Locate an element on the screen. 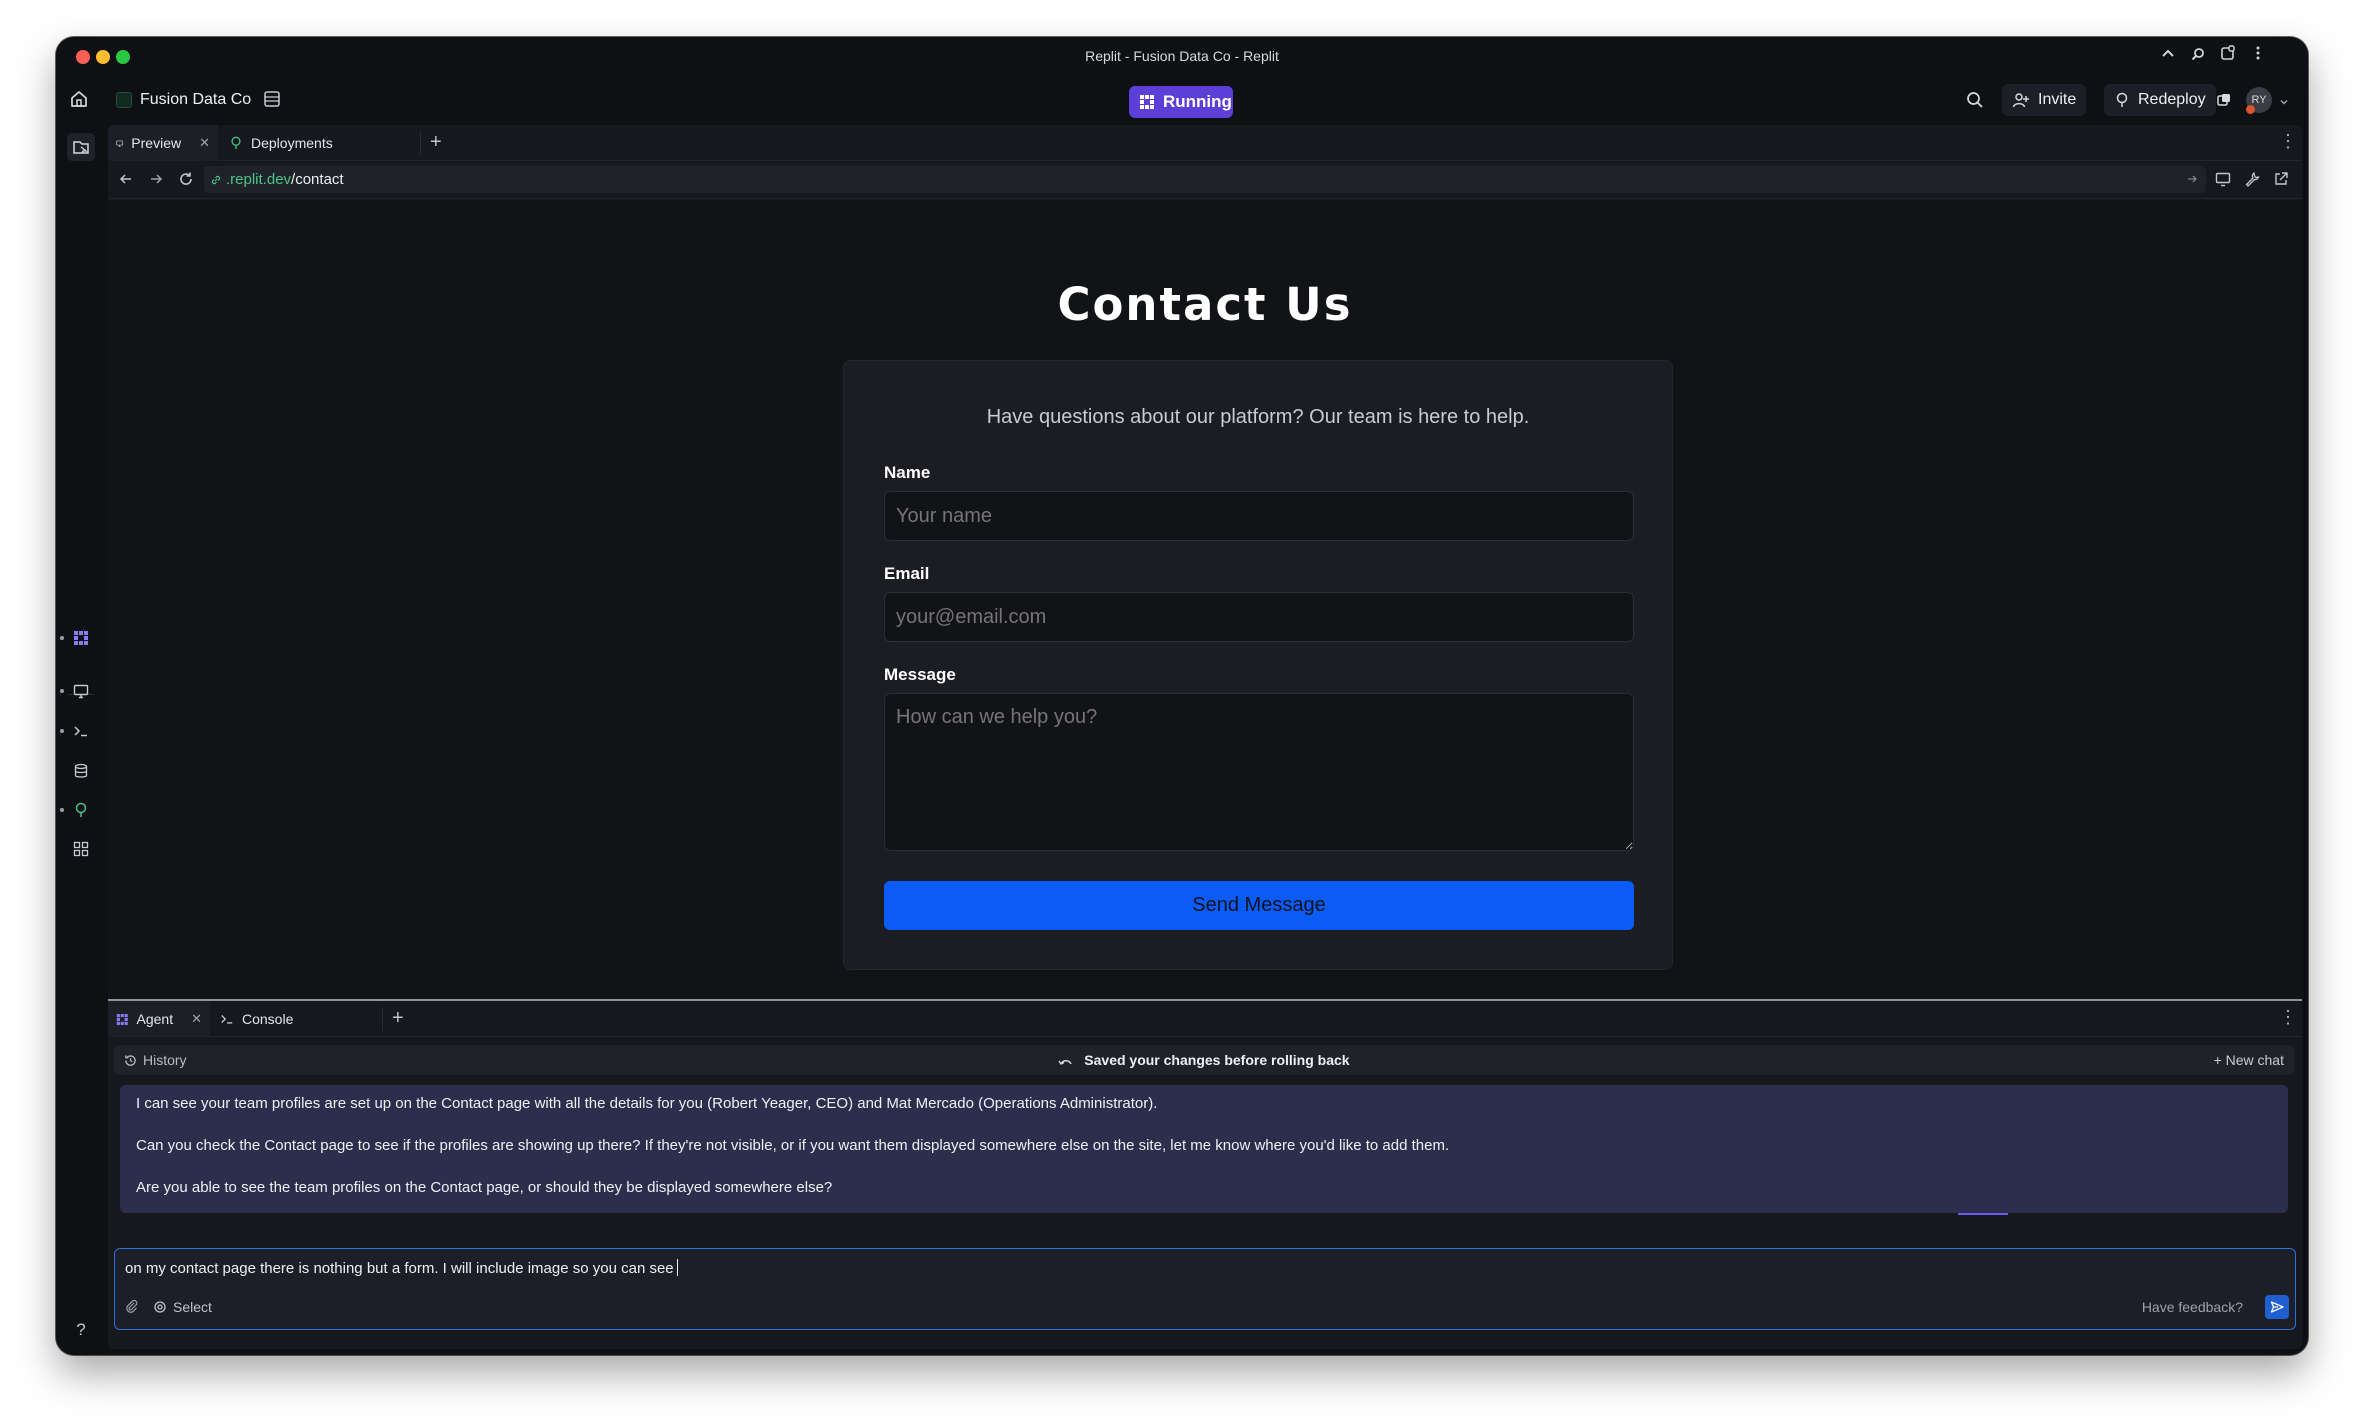  rollback-status-text: Saved your changes before rolling back is located at coordinates (1217, 1060).